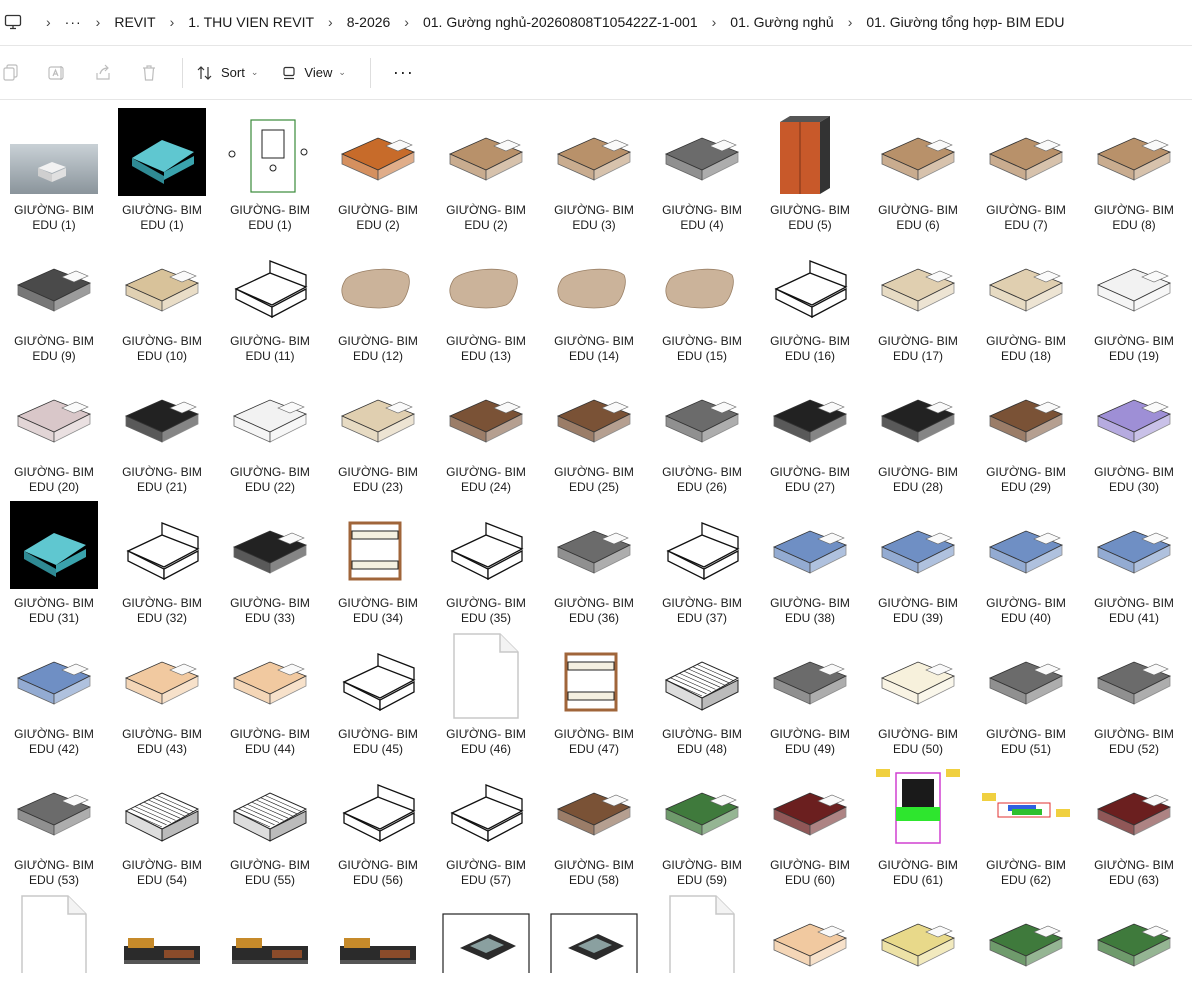 This screenshot has height=993, width=1192. I want to click on file-item: GIƯỜNG- BIM EDU (61), so click(918, 821).